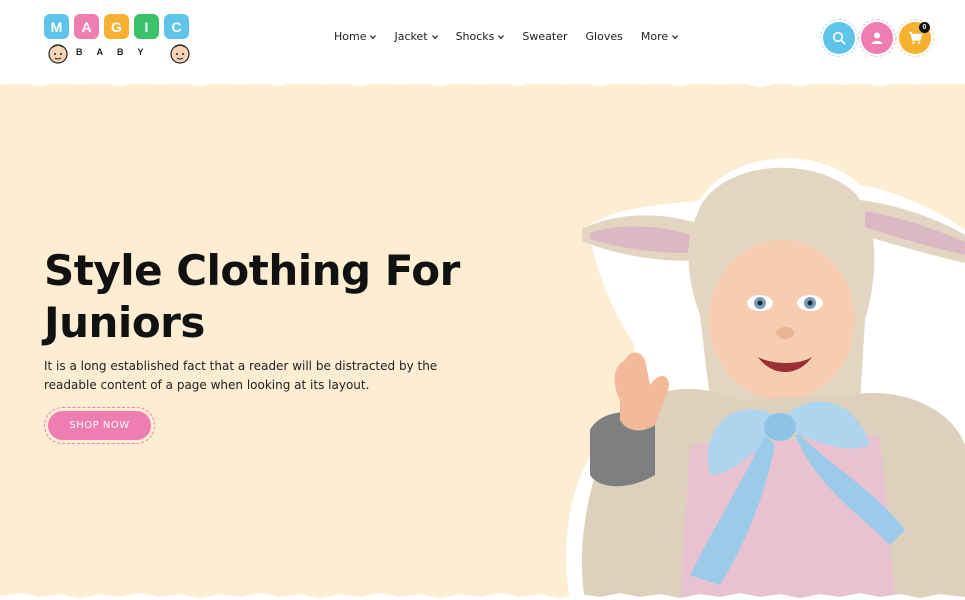  What do you see at coordinates (124, 322) in the screenshot?
I see `hero-title-line: Juniors` at bounding box center [124, 322].